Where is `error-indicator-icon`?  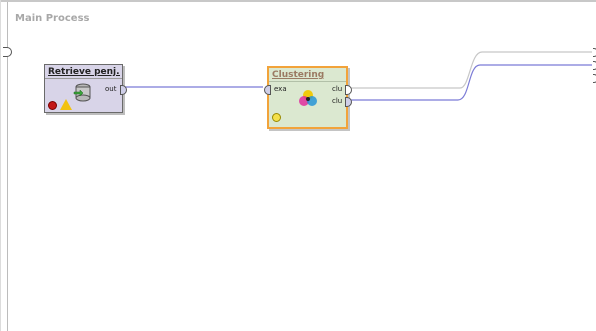 error-indicator-icon is located at coordinates (52, 105).